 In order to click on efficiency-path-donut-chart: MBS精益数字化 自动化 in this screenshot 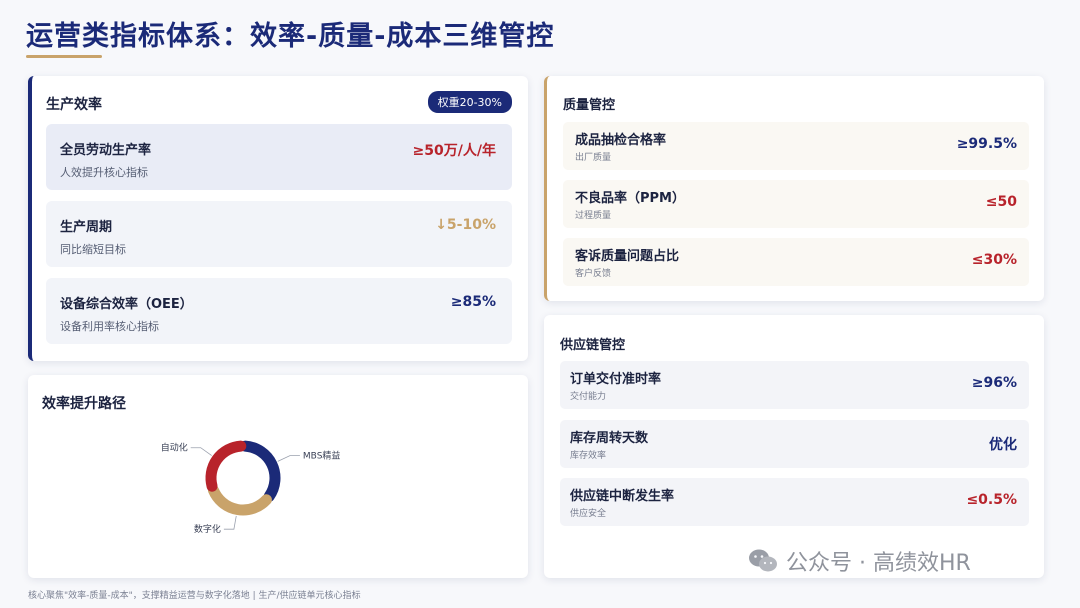, I will do `click(251, 487)`.